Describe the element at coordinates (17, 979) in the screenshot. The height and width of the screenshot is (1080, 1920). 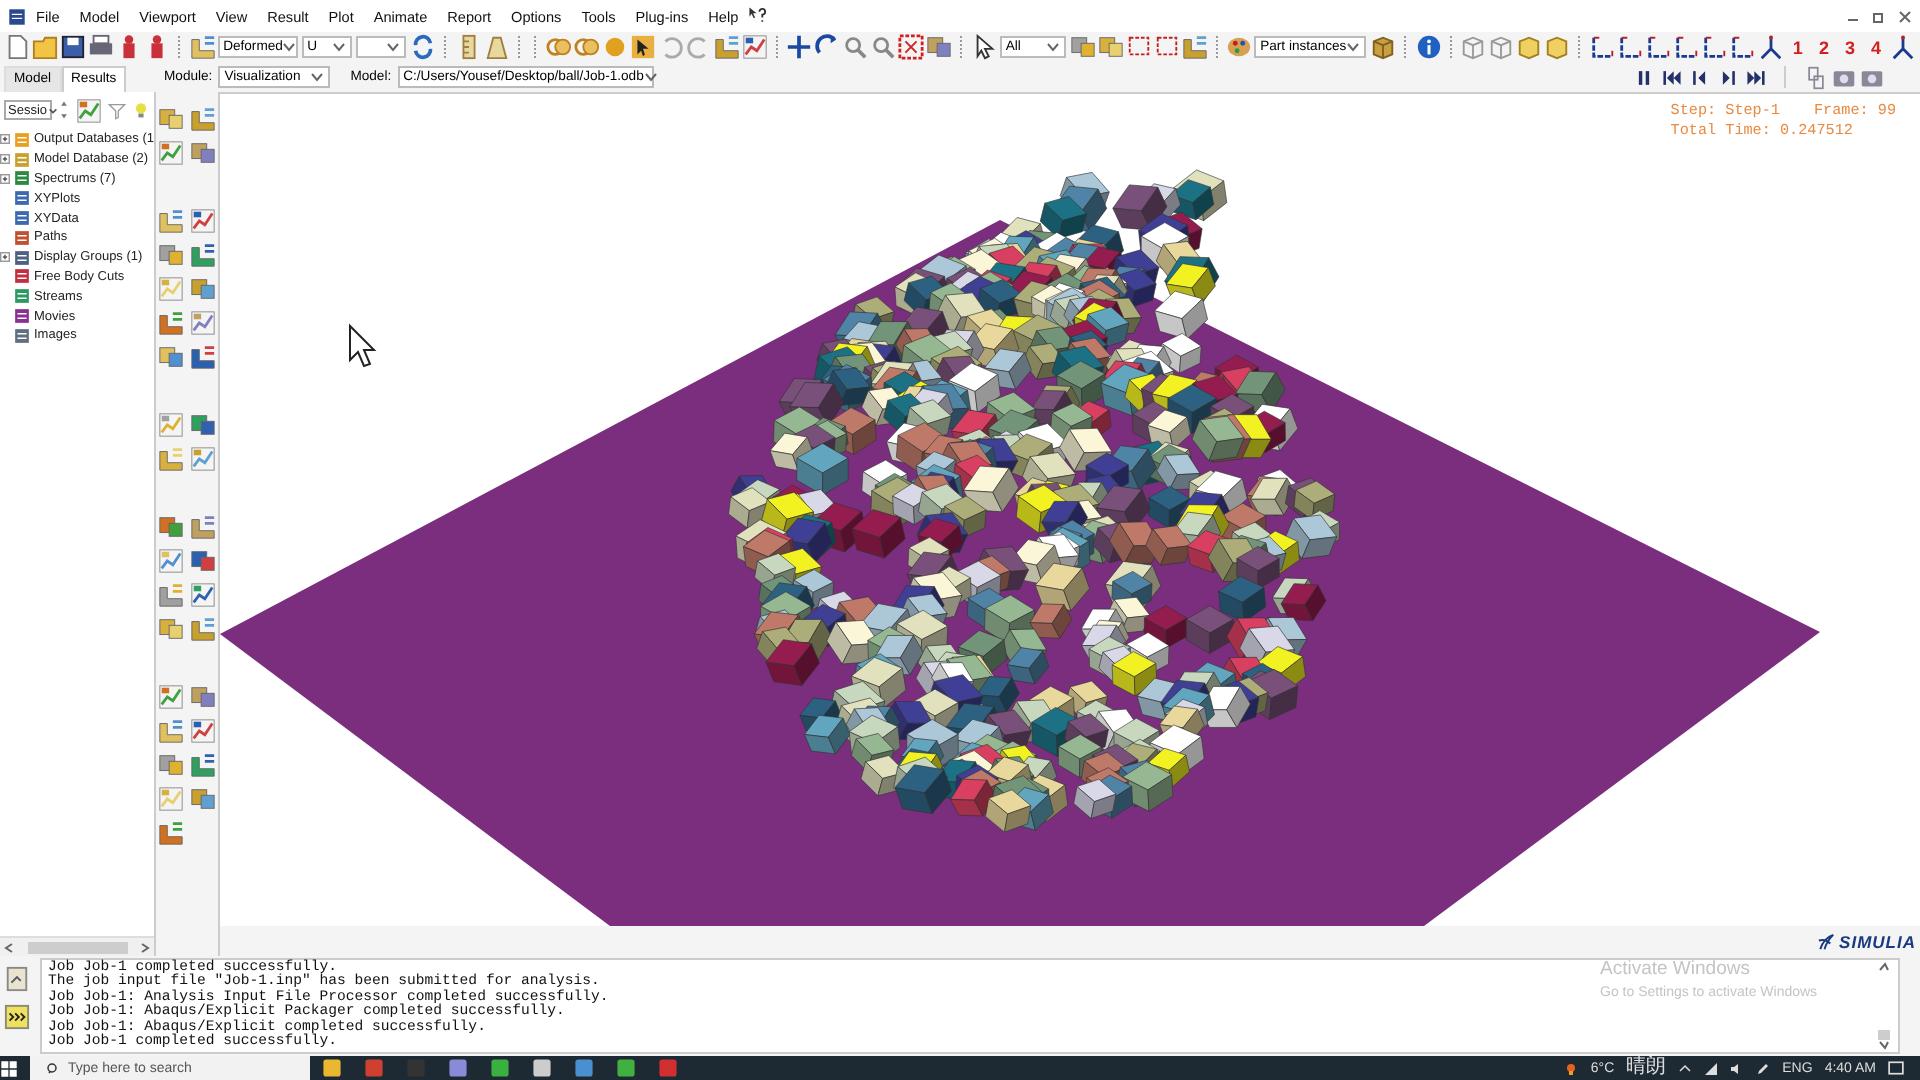
I see `message-log-icon` at that location.